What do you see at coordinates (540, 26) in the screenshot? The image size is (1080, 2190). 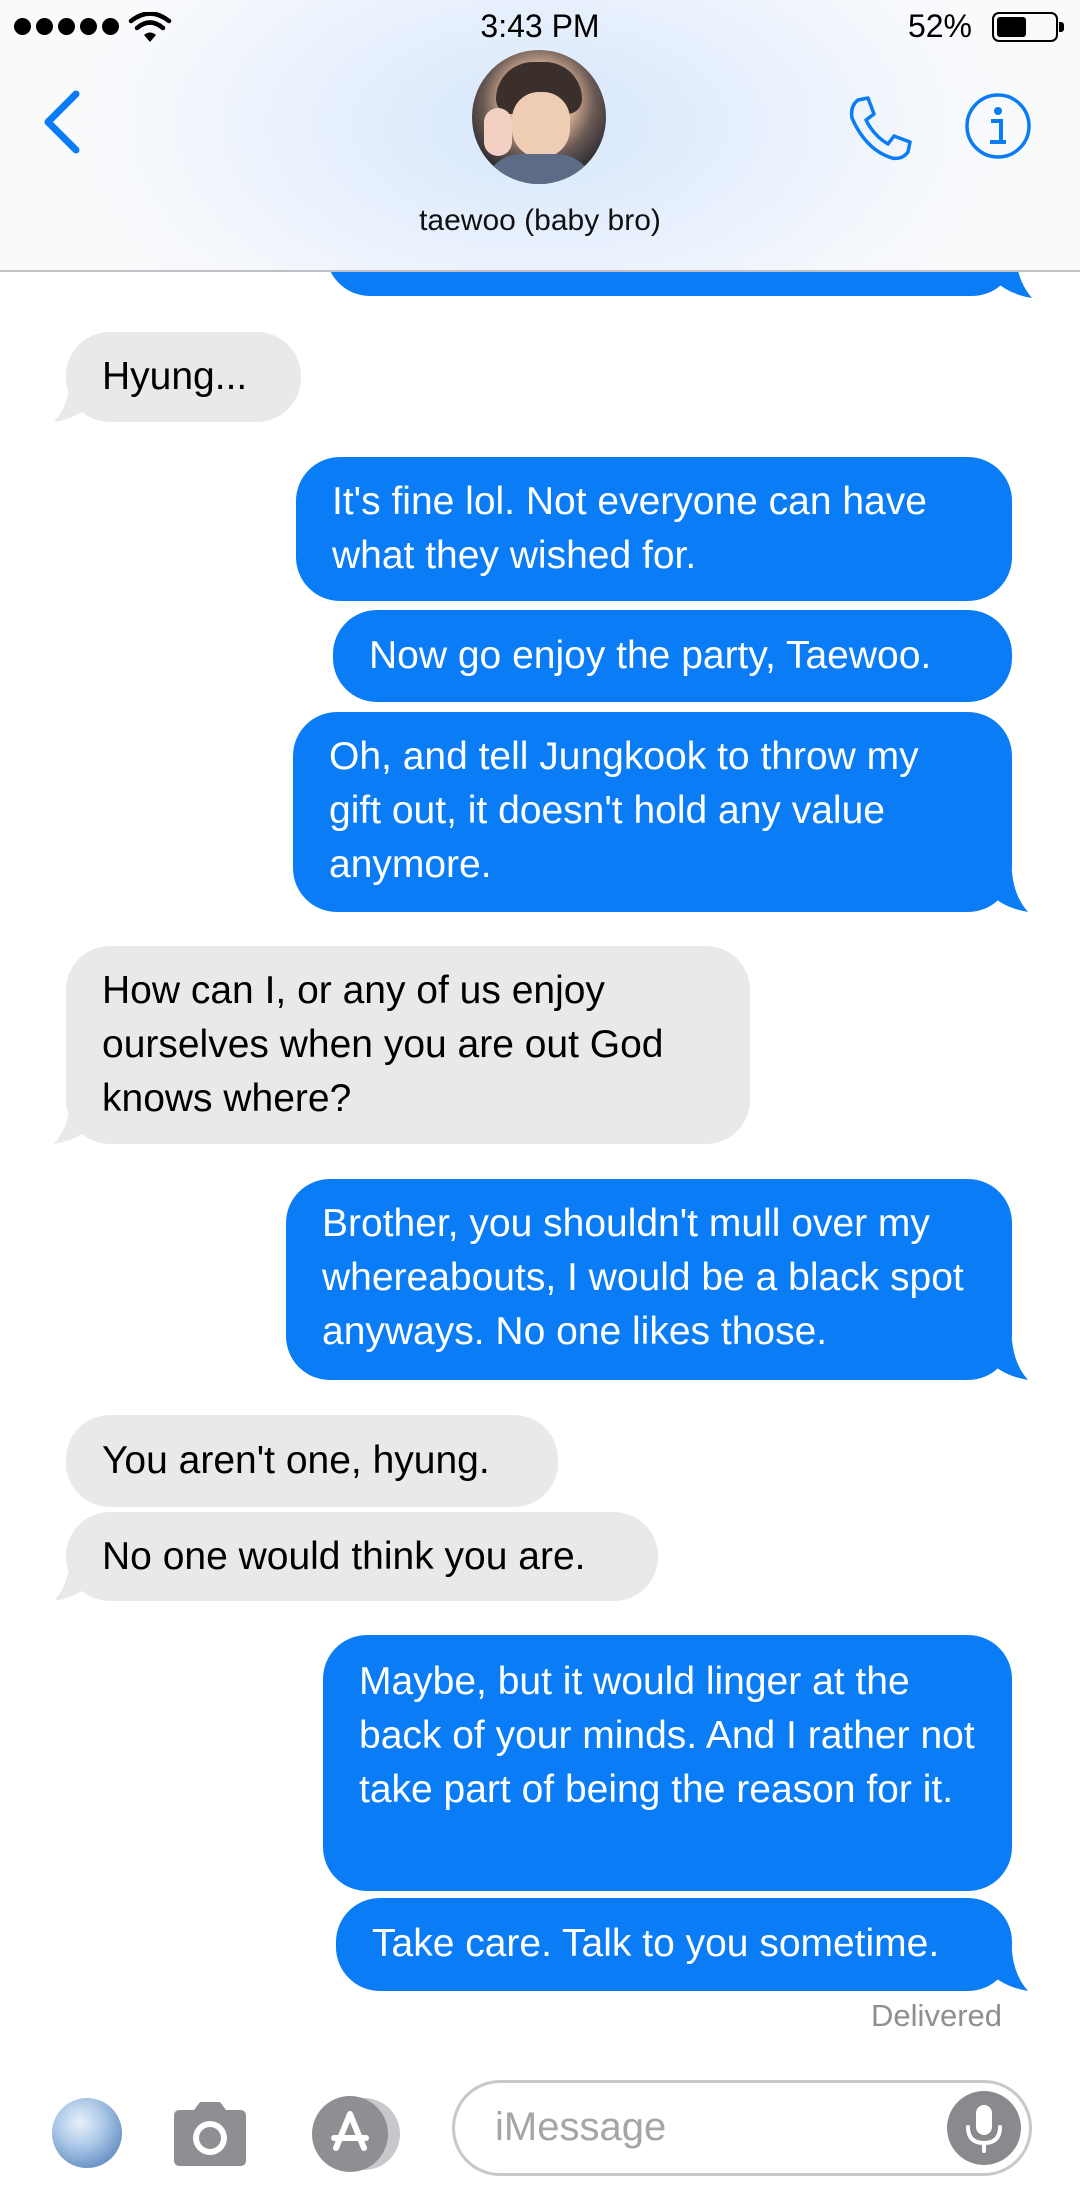 I see `status-bar: 3:43 PM 52%` at bounding box center [540, 26].